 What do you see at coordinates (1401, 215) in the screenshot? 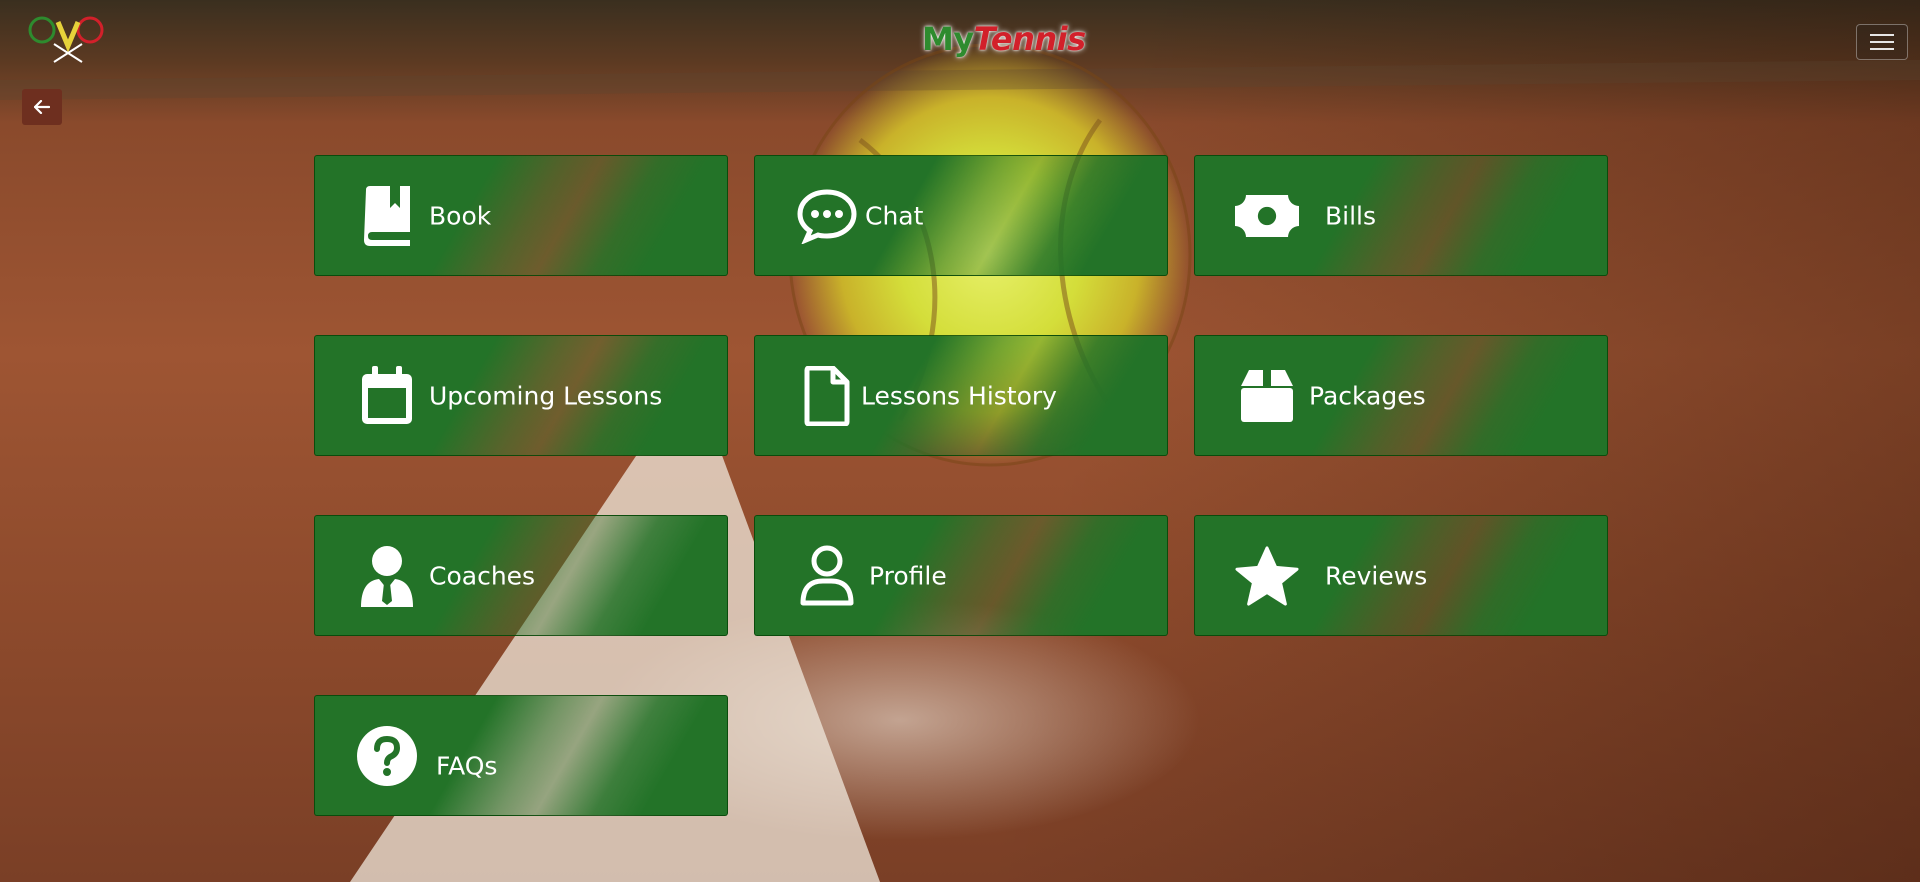
I see `tile-bills: Bills` at bounding box center [1401, 215].